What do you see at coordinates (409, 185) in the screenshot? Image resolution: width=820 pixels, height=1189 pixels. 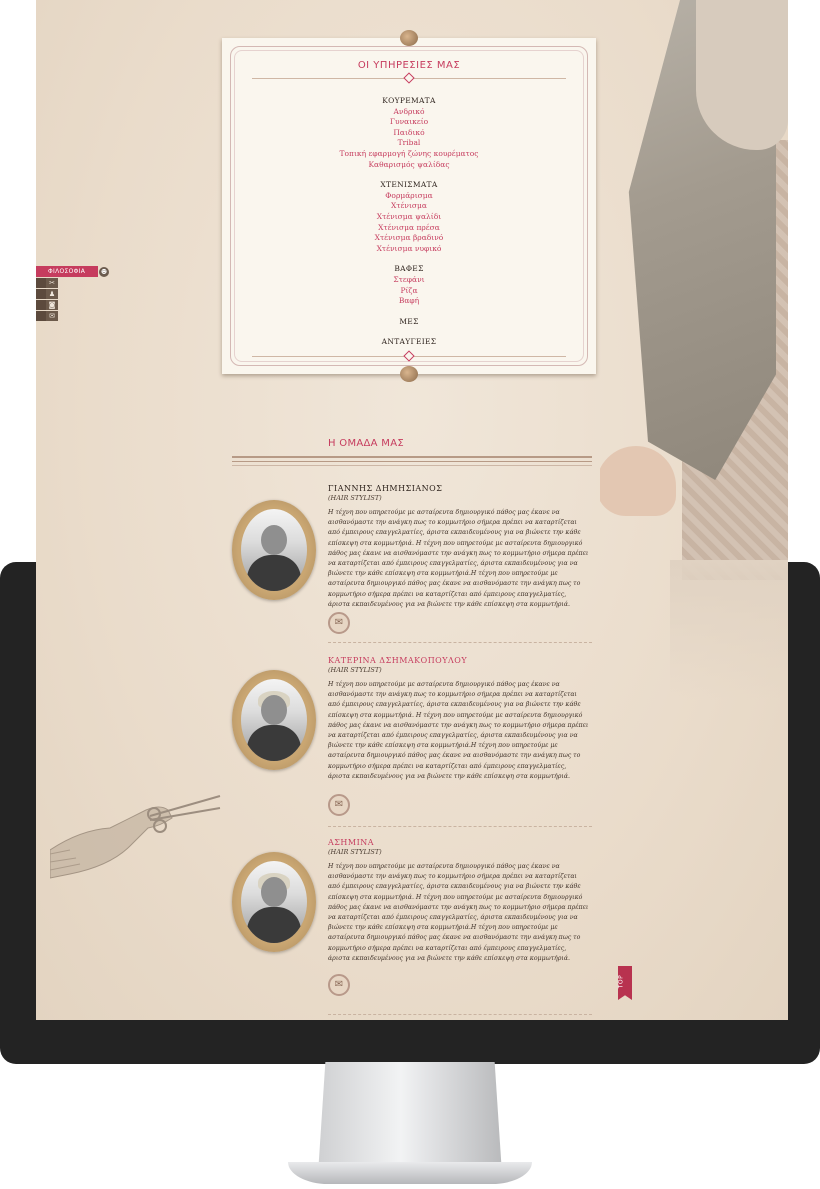 I see `service-heading: ΧΤΕΝΙΣΜΑΤΑ` at bounding box center [409, 185].